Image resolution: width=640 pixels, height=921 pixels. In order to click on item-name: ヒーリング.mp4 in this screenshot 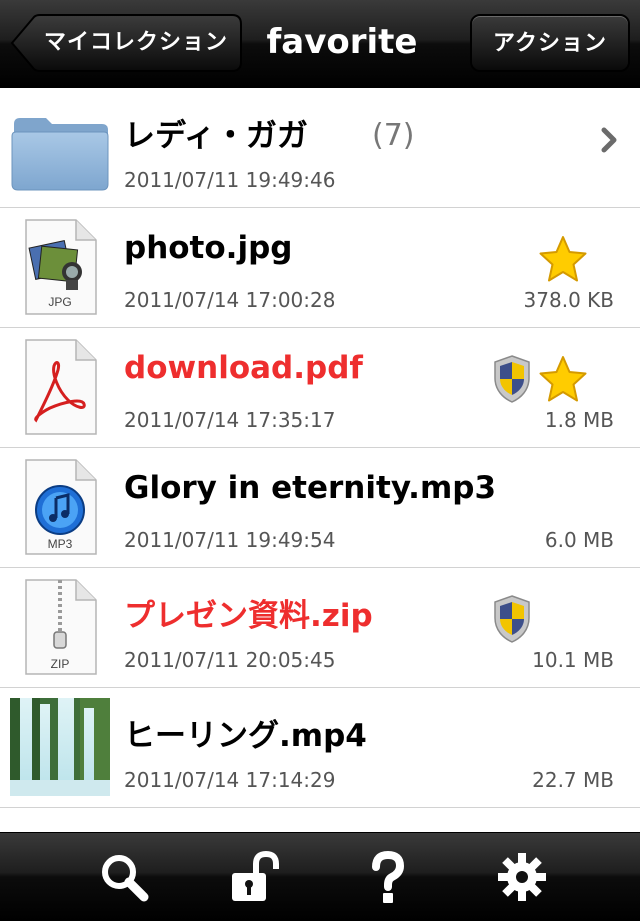, I will do `click(245, 736)`.